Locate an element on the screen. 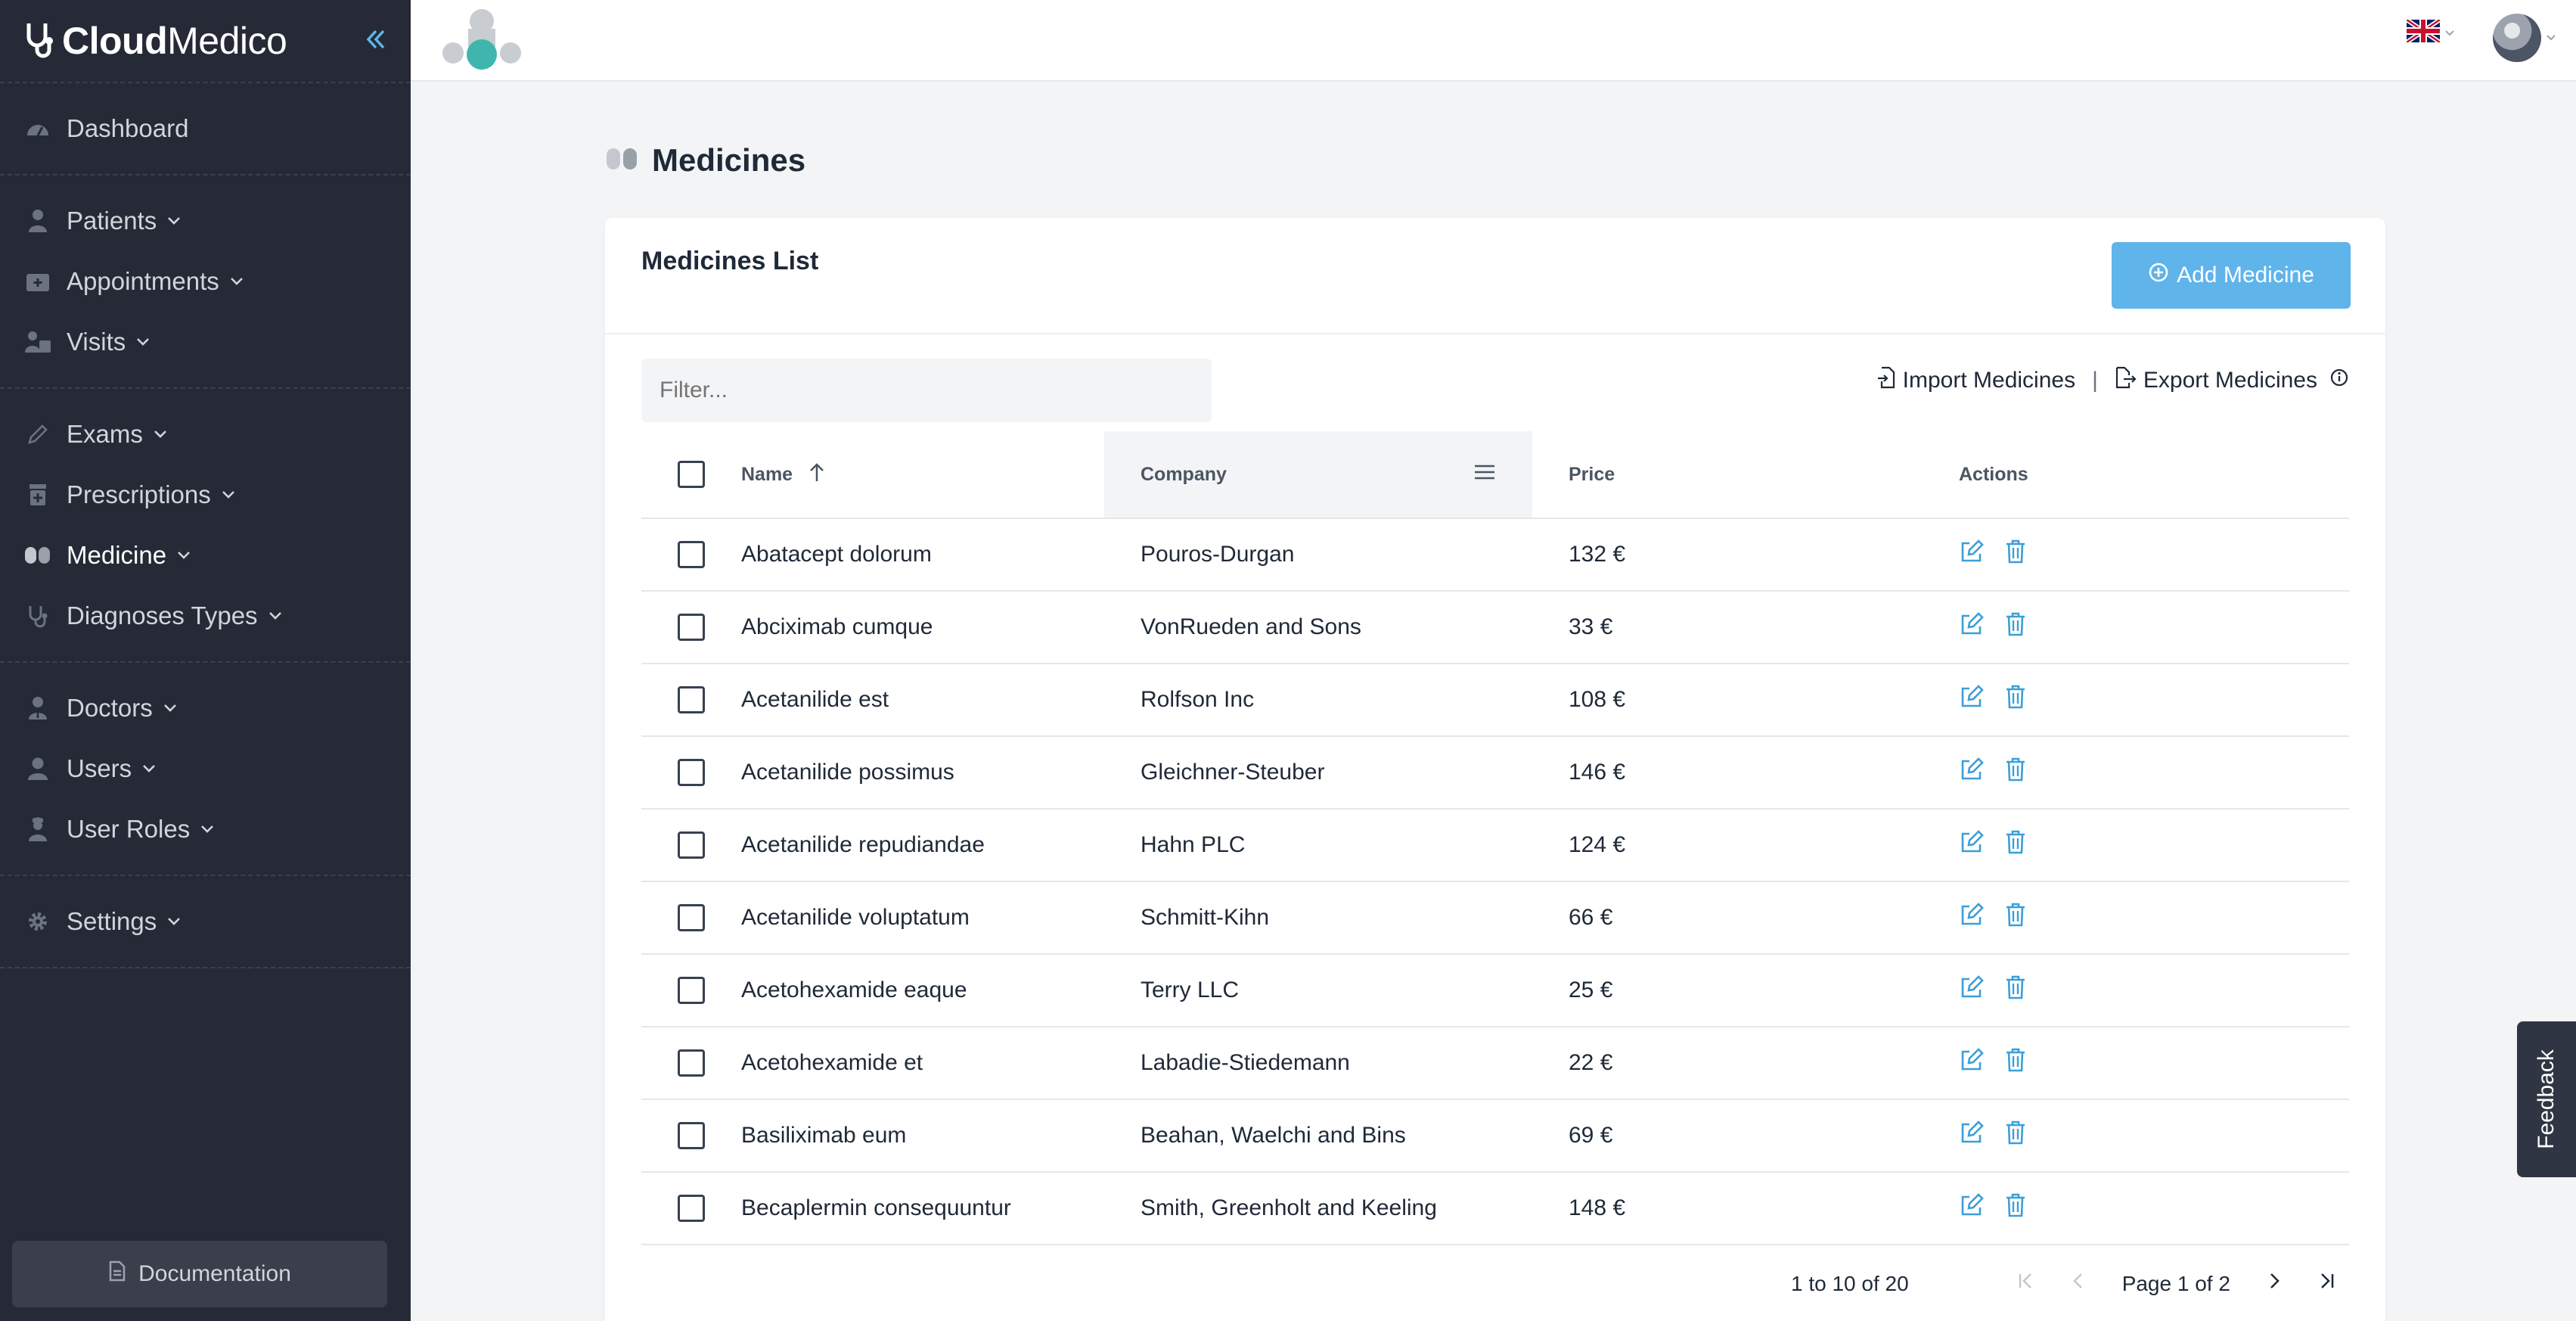  last-page-button is located at coordinates (2326, 1283).